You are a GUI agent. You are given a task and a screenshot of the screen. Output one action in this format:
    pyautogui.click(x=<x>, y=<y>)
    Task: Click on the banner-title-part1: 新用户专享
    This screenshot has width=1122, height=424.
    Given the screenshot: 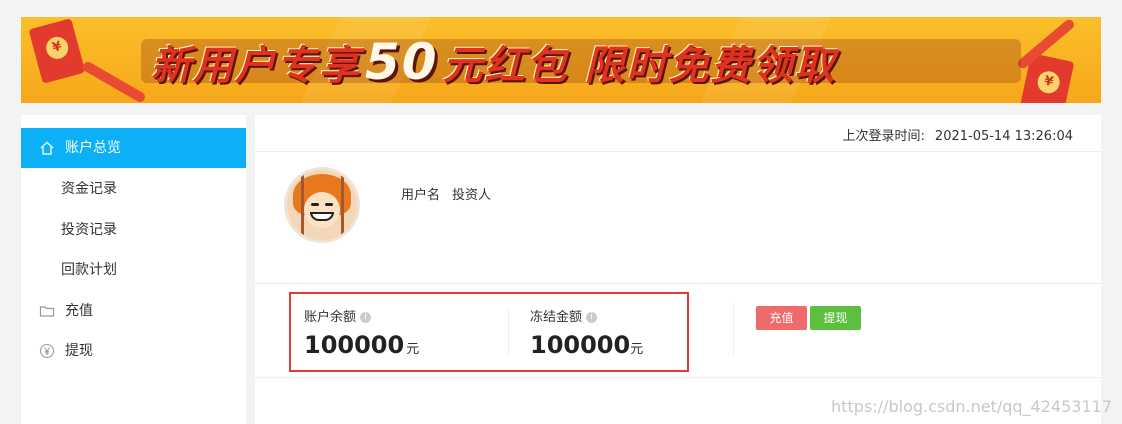 What is the action you would take?
    pyautogui.click(x=256, y=66)
    